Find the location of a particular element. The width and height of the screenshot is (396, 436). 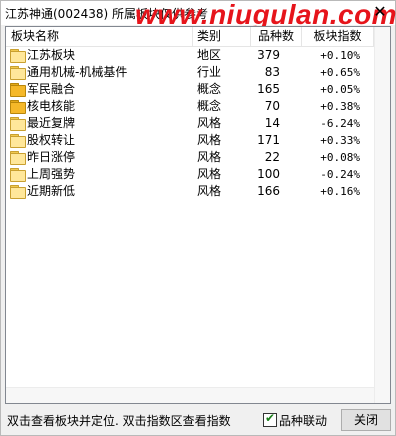

stock-count: 14 is located at coordinates (272, 123).